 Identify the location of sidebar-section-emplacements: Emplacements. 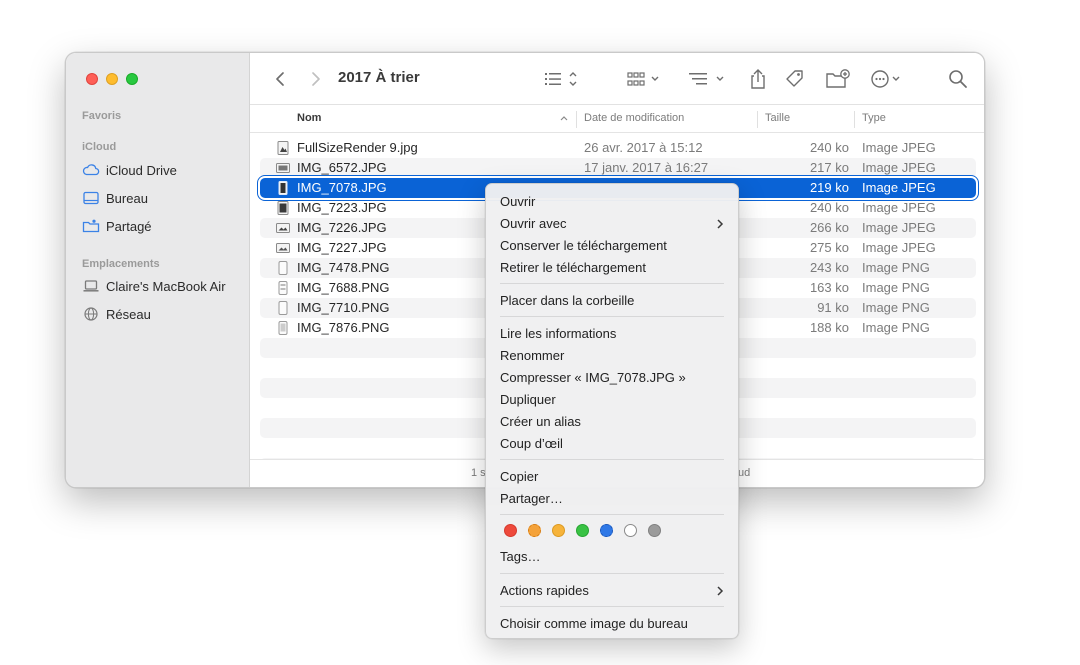
(121, 264).